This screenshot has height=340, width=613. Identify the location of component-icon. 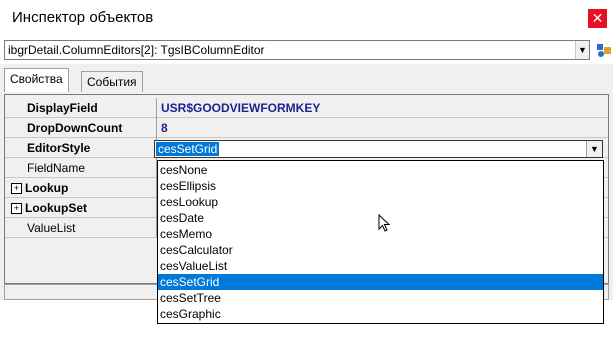
(604, 50).